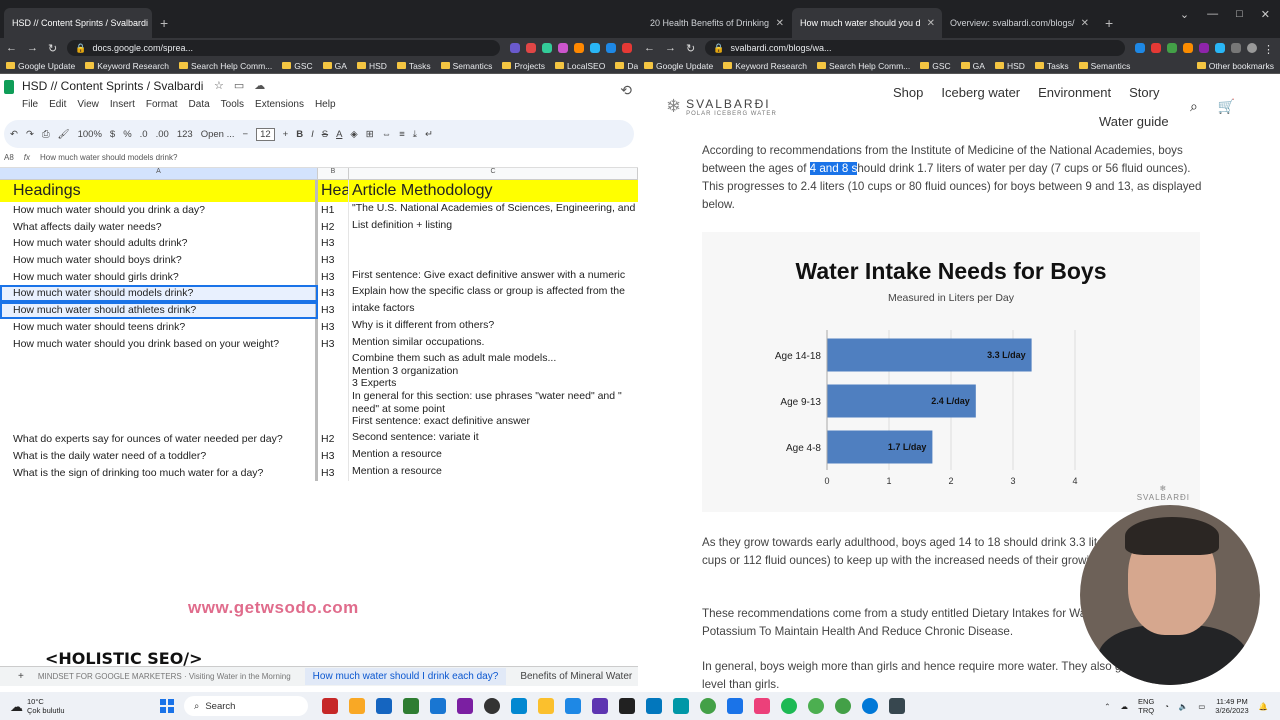  What do you see at coordinates (1201, 706) in the screenshot?
I see `battery-icon: ▭` at bounding box center [1201, 706].